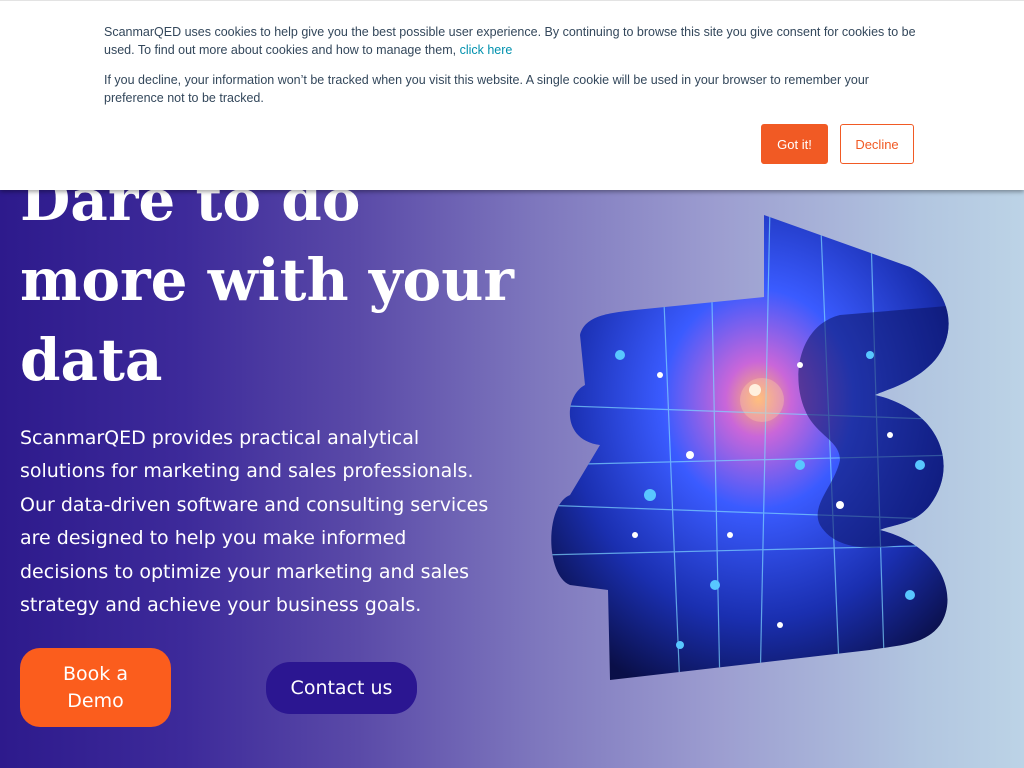 The height and width of the screenshot is (768, 1024). Describe the element at coordinates (91, 360) in the screenshot. I see `headline-line-3: data` at that location.